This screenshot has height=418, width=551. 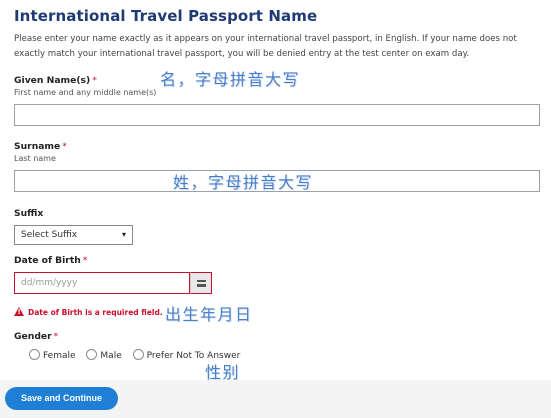 I want to click on dob-label-text: Date of Birth, so click(x=47, y=260).